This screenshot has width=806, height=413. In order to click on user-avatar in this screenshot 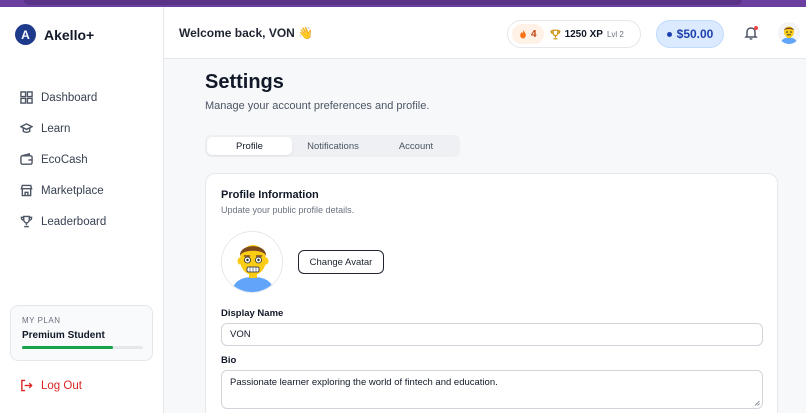, I will do `click(789, 33)`.